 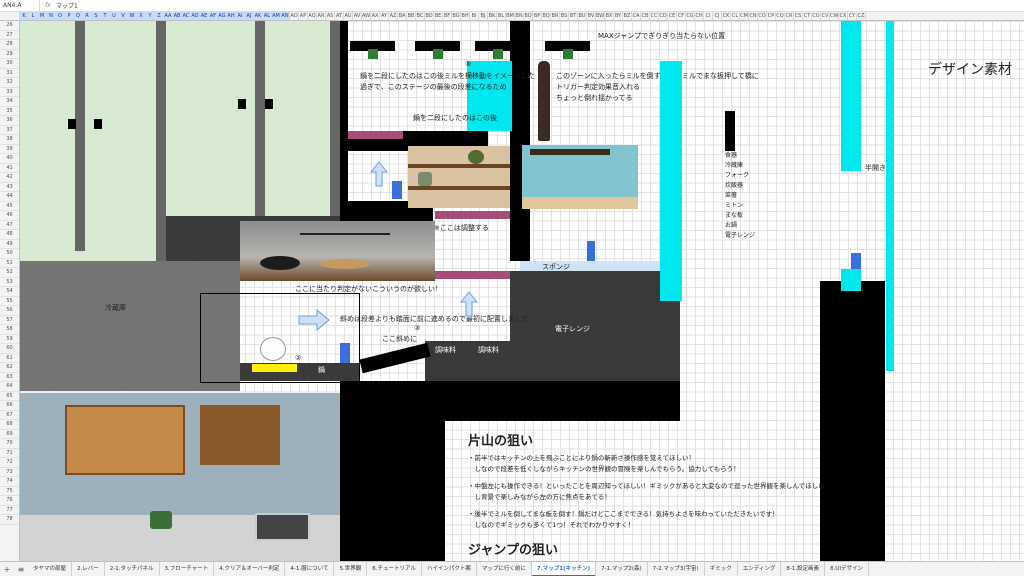 I want to click on sheet-tab: 3.フローチャート, so click(x=187, y=569).